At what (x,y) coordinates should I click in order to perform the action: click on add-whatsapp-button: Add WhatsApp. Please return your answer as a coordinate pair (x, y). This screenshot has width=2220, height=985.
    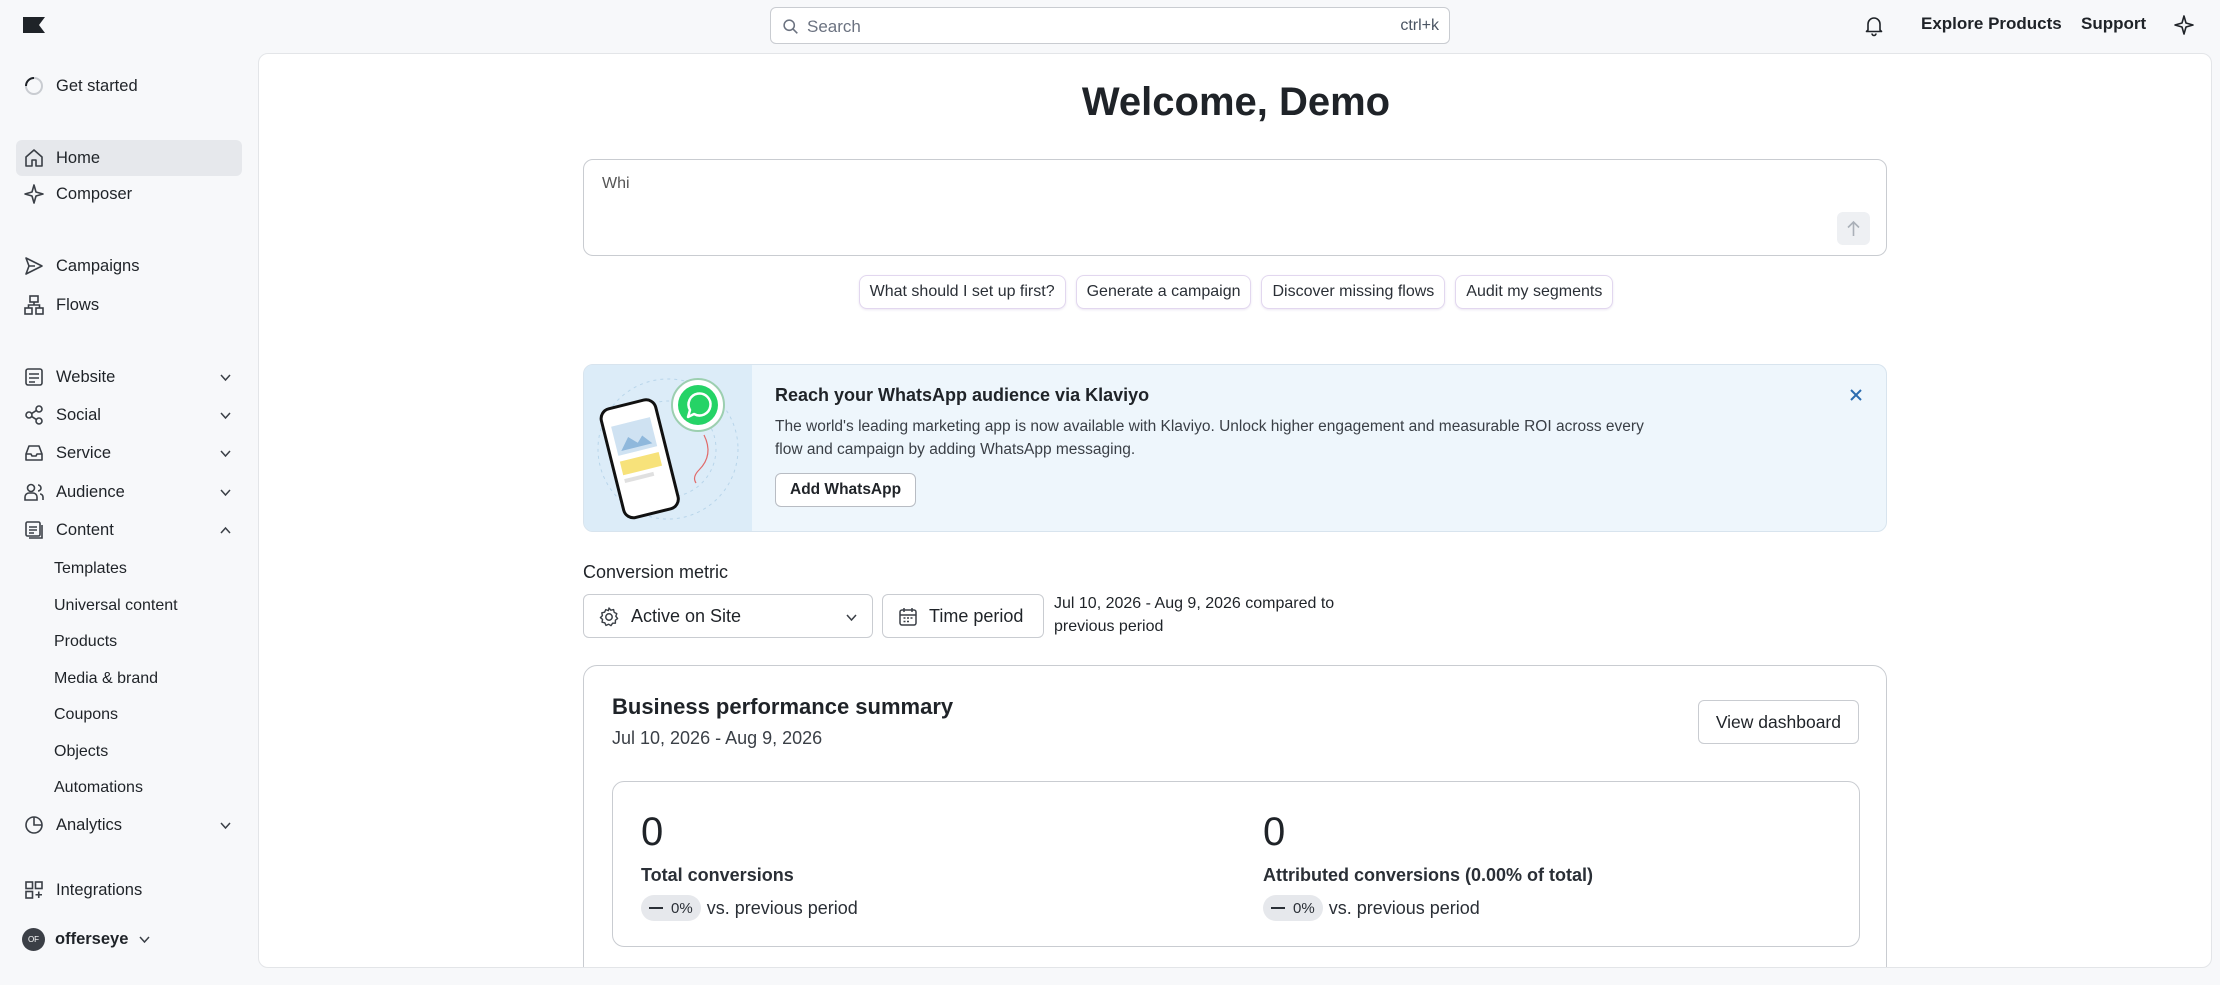
    Looking at the image, I should click on (846, 490).